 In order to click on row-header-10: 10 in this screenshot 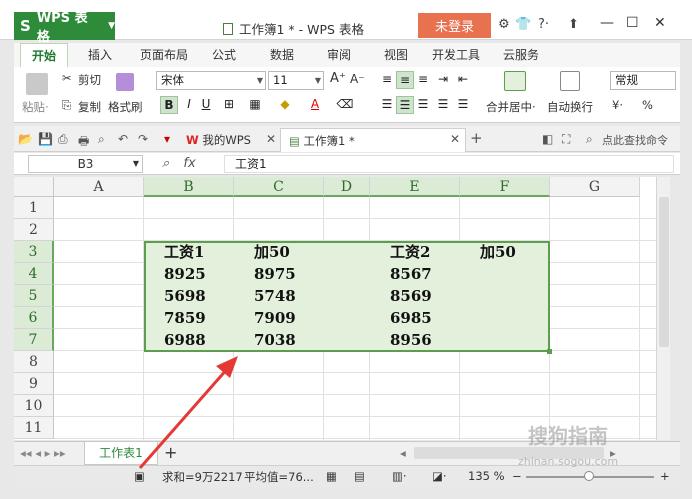, I will do `click(34, 406)`.